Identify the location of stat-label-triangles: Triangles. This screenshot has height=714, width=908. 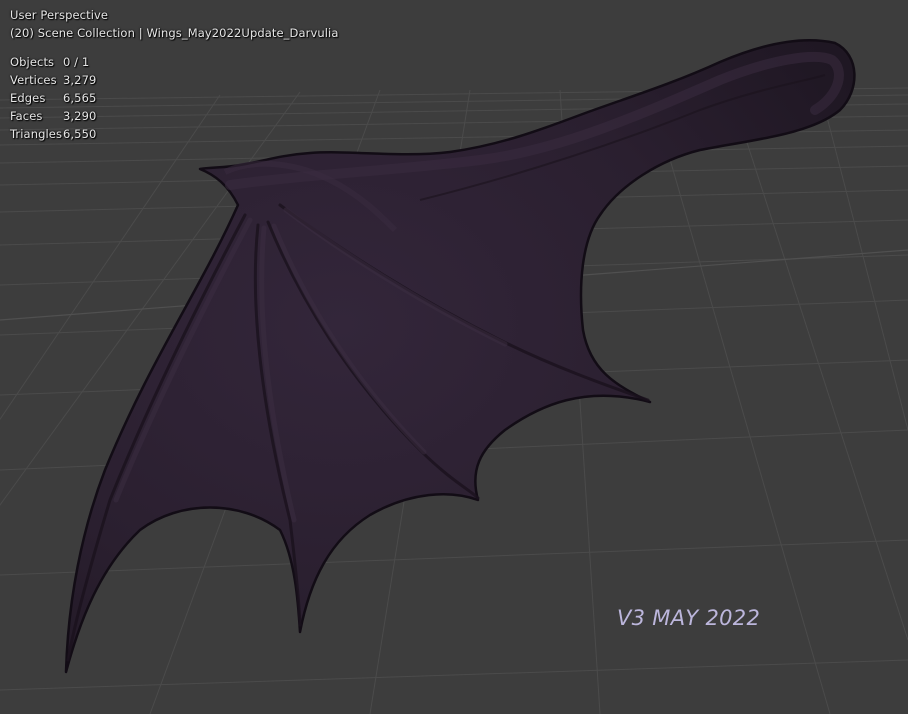
(36, 134).